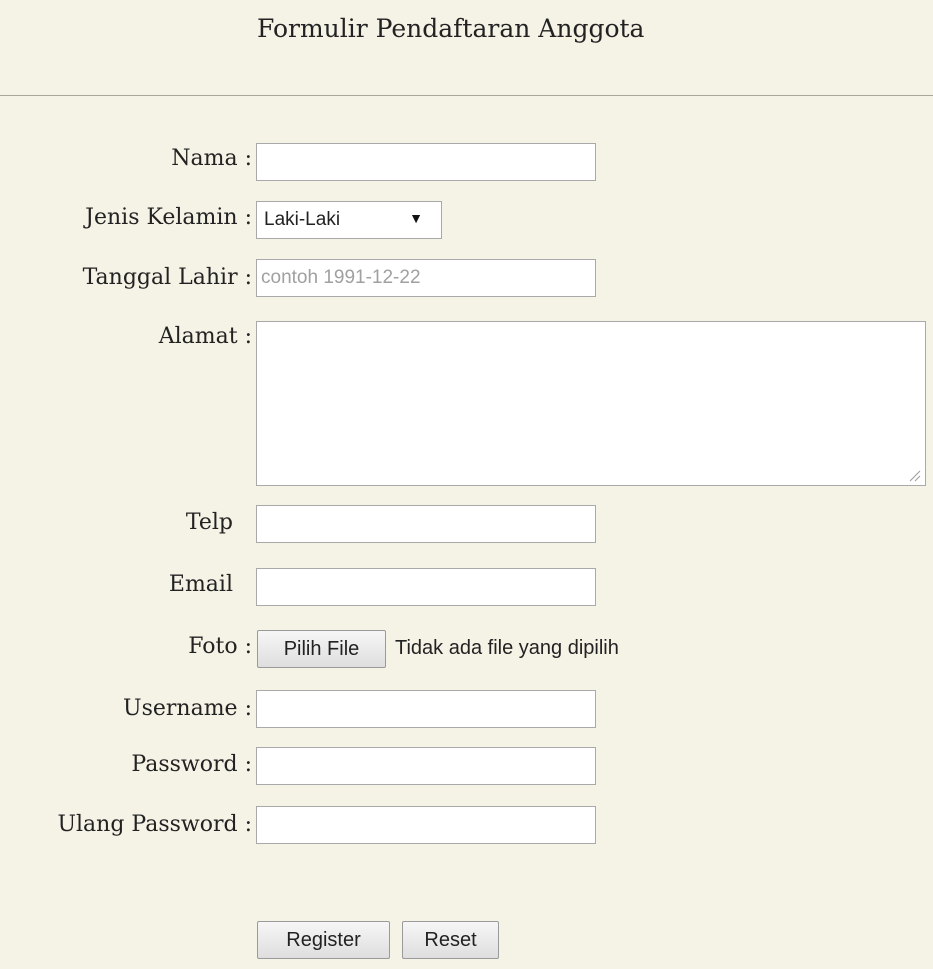 Image resolution: width=933 pixels, height=969 pixels. I want to click on nama-label: Nama :, so click(211, 158).